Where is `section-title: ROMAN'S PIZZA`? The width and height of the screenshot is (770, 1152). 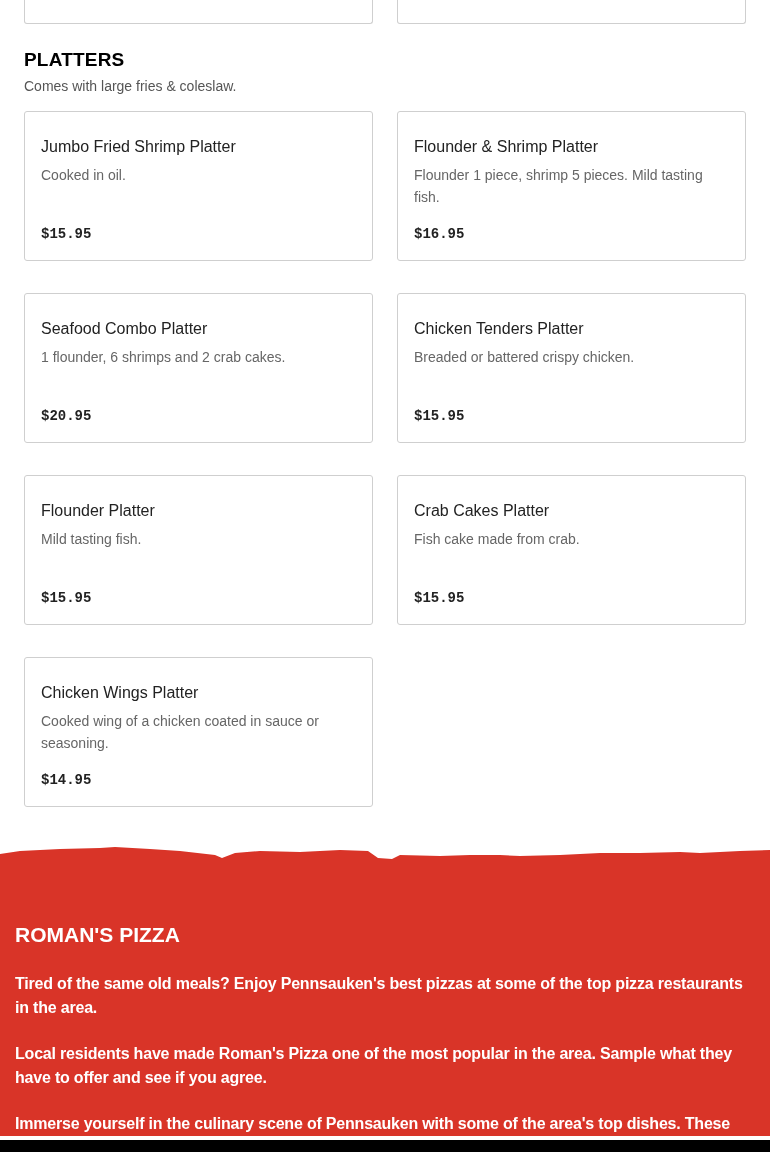
section-title: ROMAN'S PIZZA is located at coordinates (98, 935).